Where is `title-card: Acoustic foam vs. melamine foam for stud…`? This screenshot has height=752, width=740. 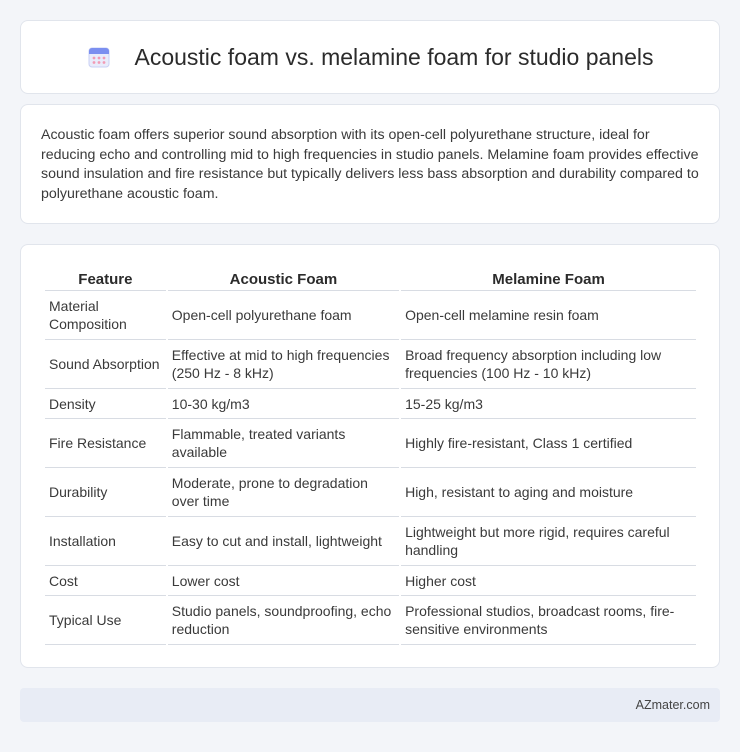
title-card: Acoustic foam vs. melamine foam for stud… is located at coordinates (370, 57).